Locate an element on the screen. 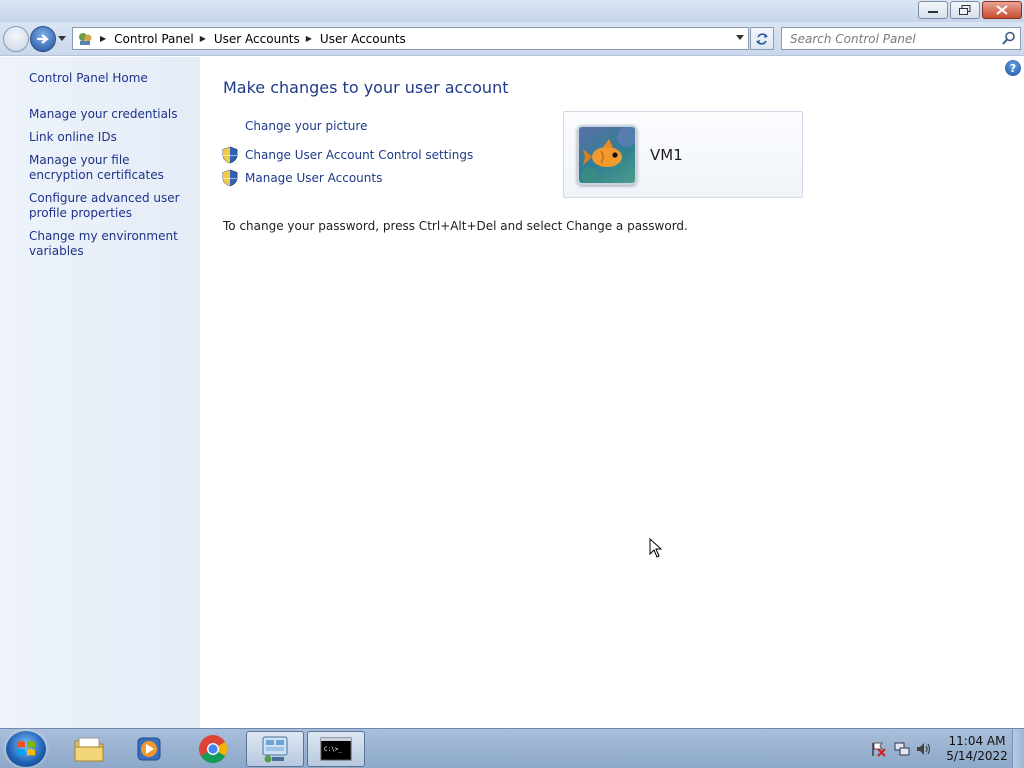 The width and height of the screenshot is (1024, 768). folder-icon is located at coordinates (89, 749).